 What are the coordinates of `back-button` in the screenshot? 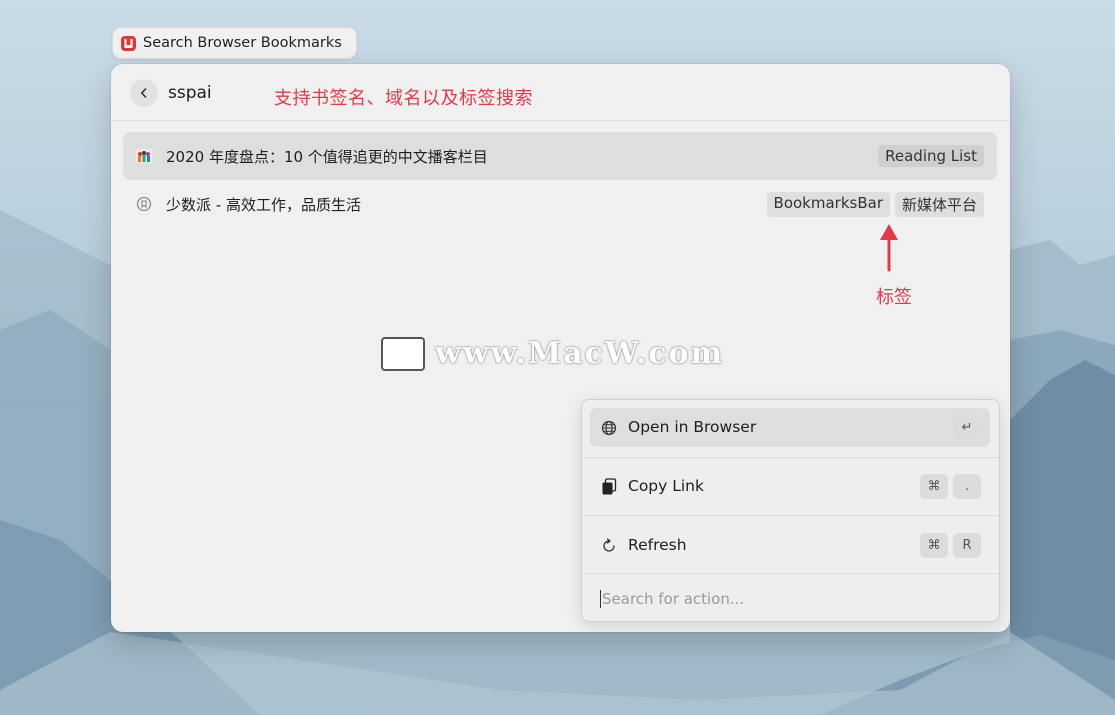 It's located at (144, 93).